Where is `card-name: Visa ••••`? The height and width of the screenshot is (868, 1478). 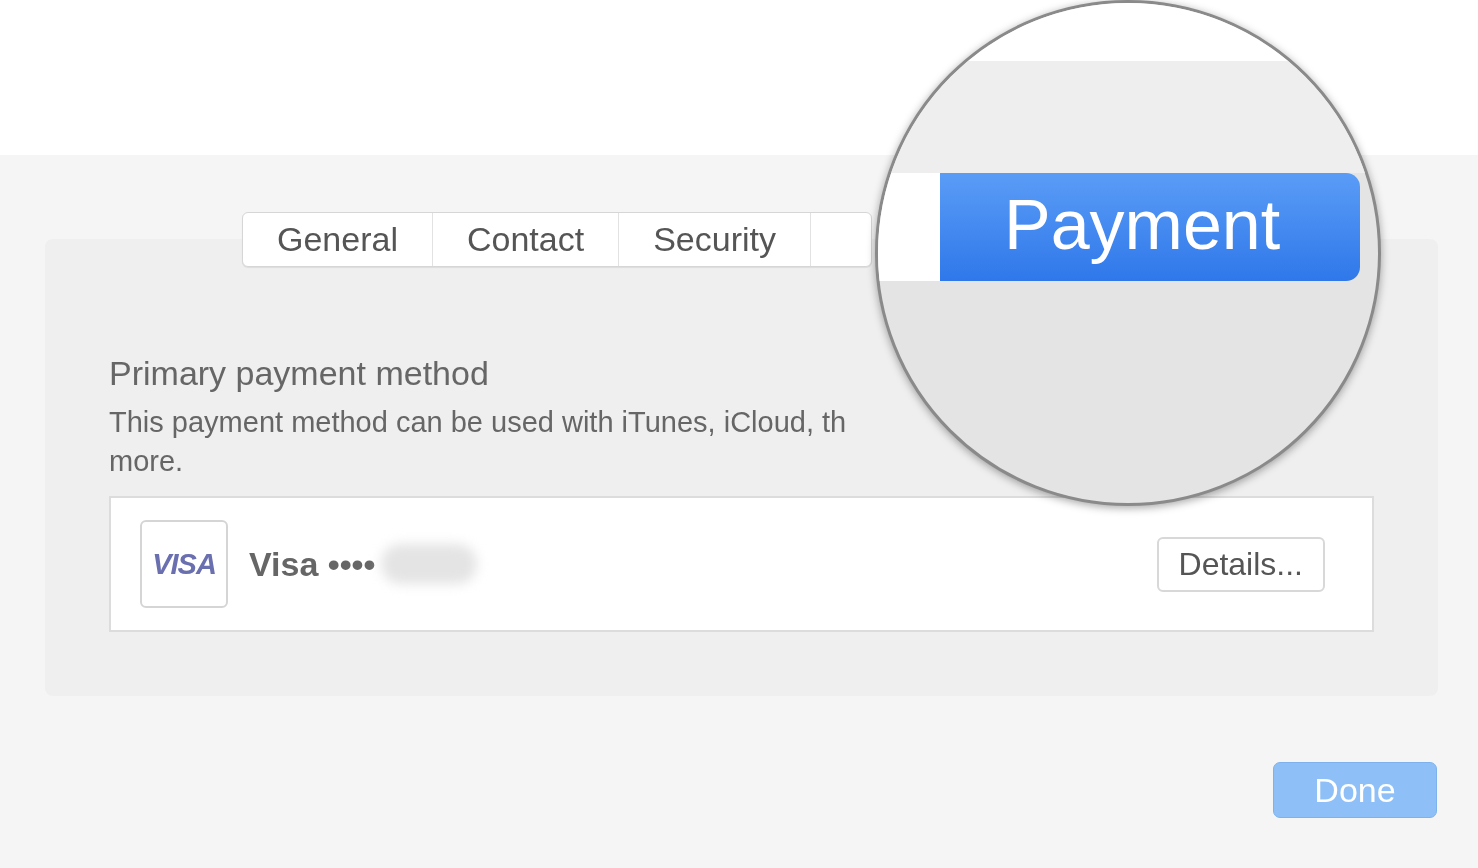
card-name: Visa •••• is located at coordinates (312, 564).